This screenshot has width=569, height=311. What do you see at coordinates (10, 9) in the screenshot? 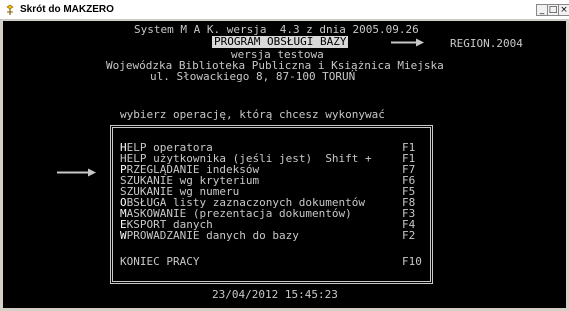
I see `app-icon` at bounding box center [10, 9].